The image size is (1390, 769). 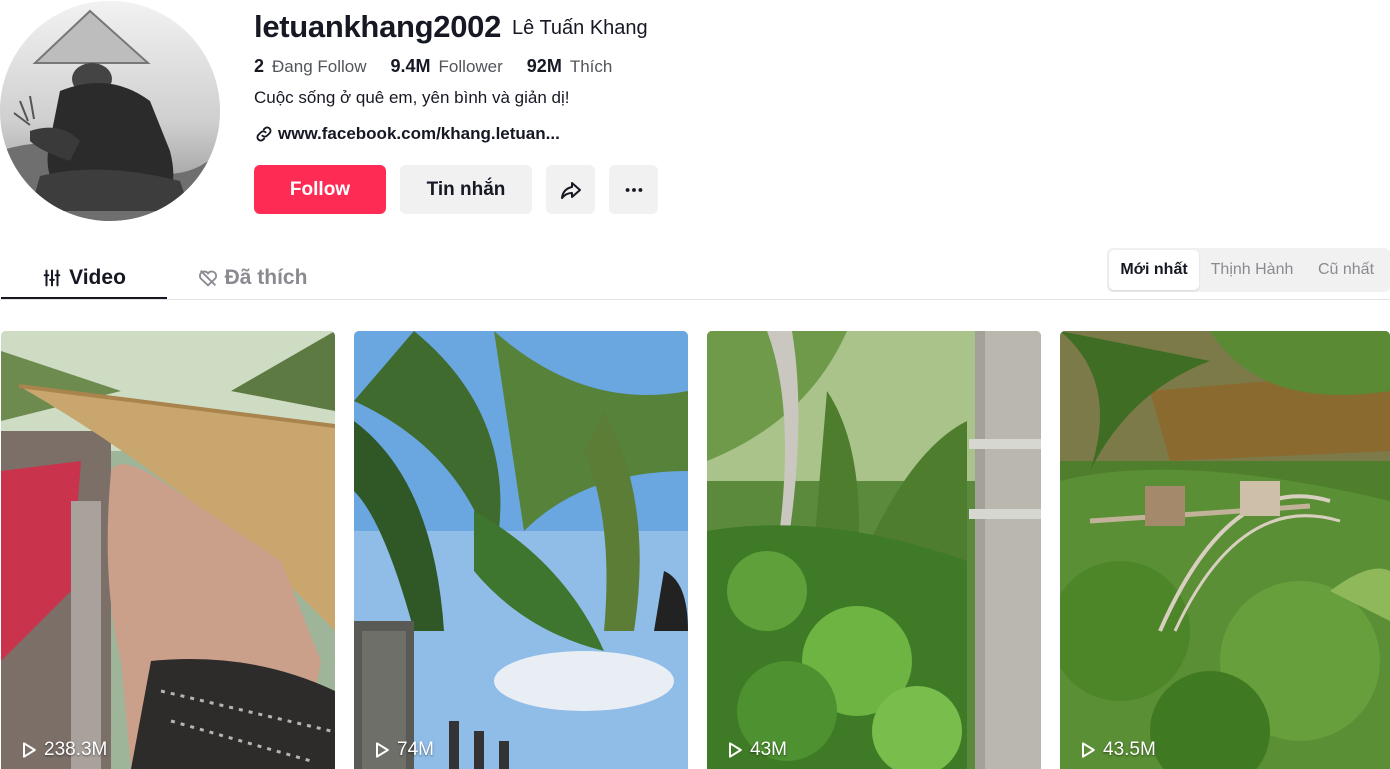 I want to click on tab-liked-label: Đã thích, so click(x=266, y=277).